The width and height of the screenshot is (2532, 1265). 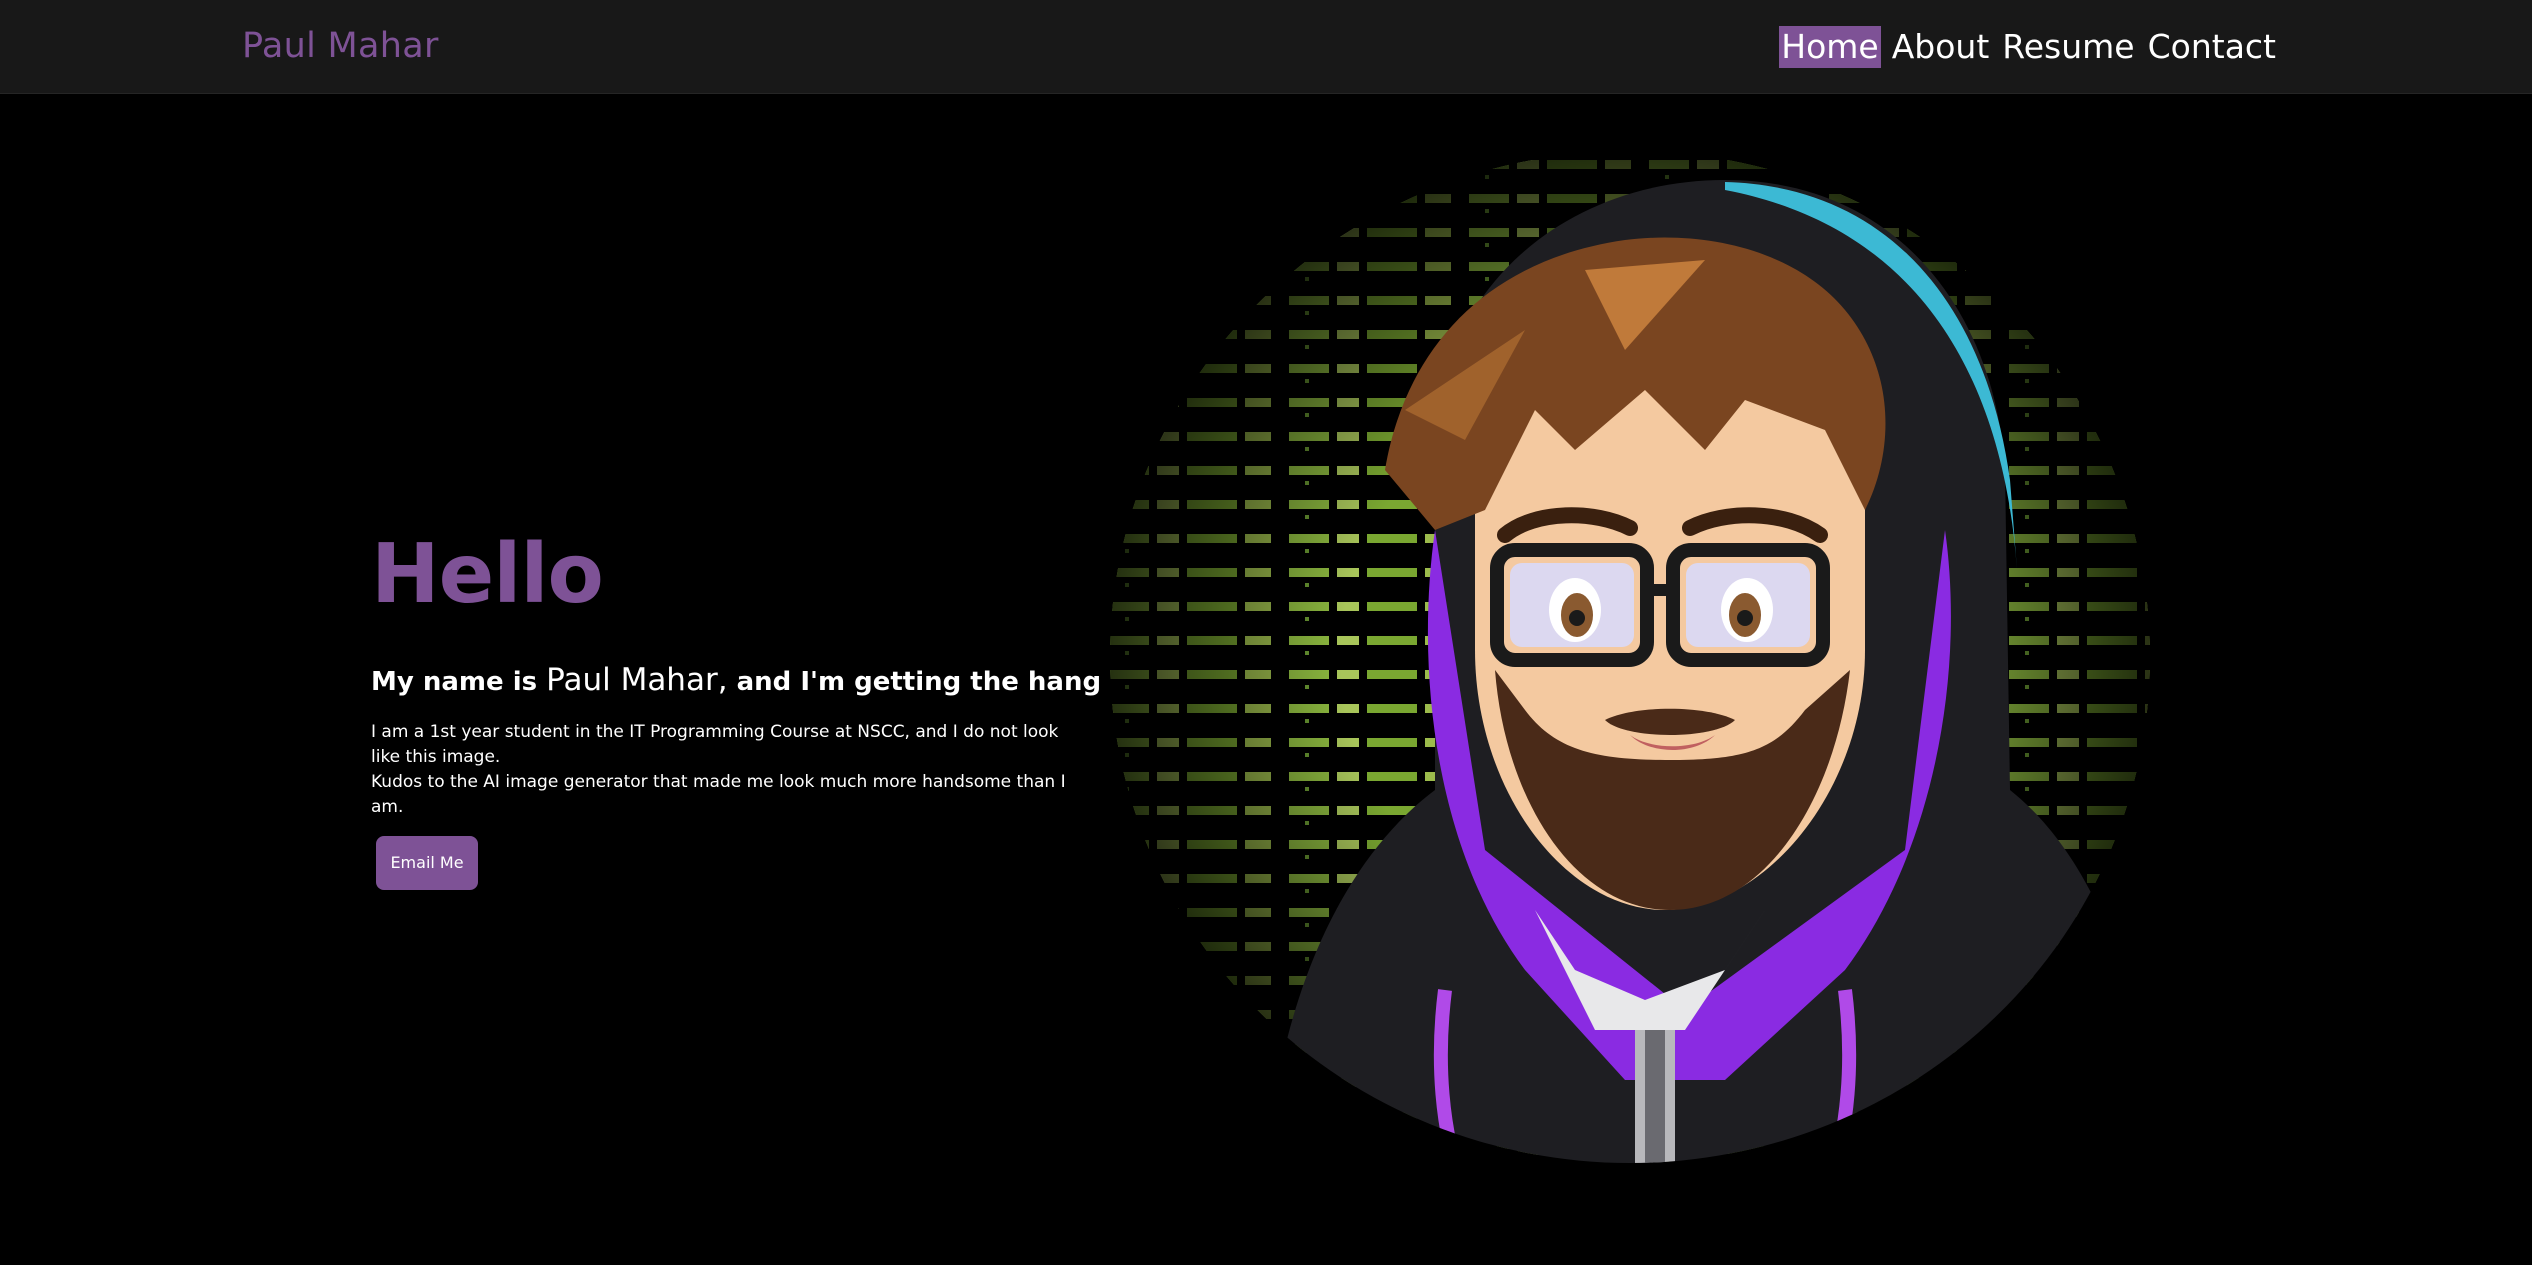 What do you see at coordinates (1830, 47) in the screenshot?
I see `nav-home: Home` at bounding box center [1830, 47].